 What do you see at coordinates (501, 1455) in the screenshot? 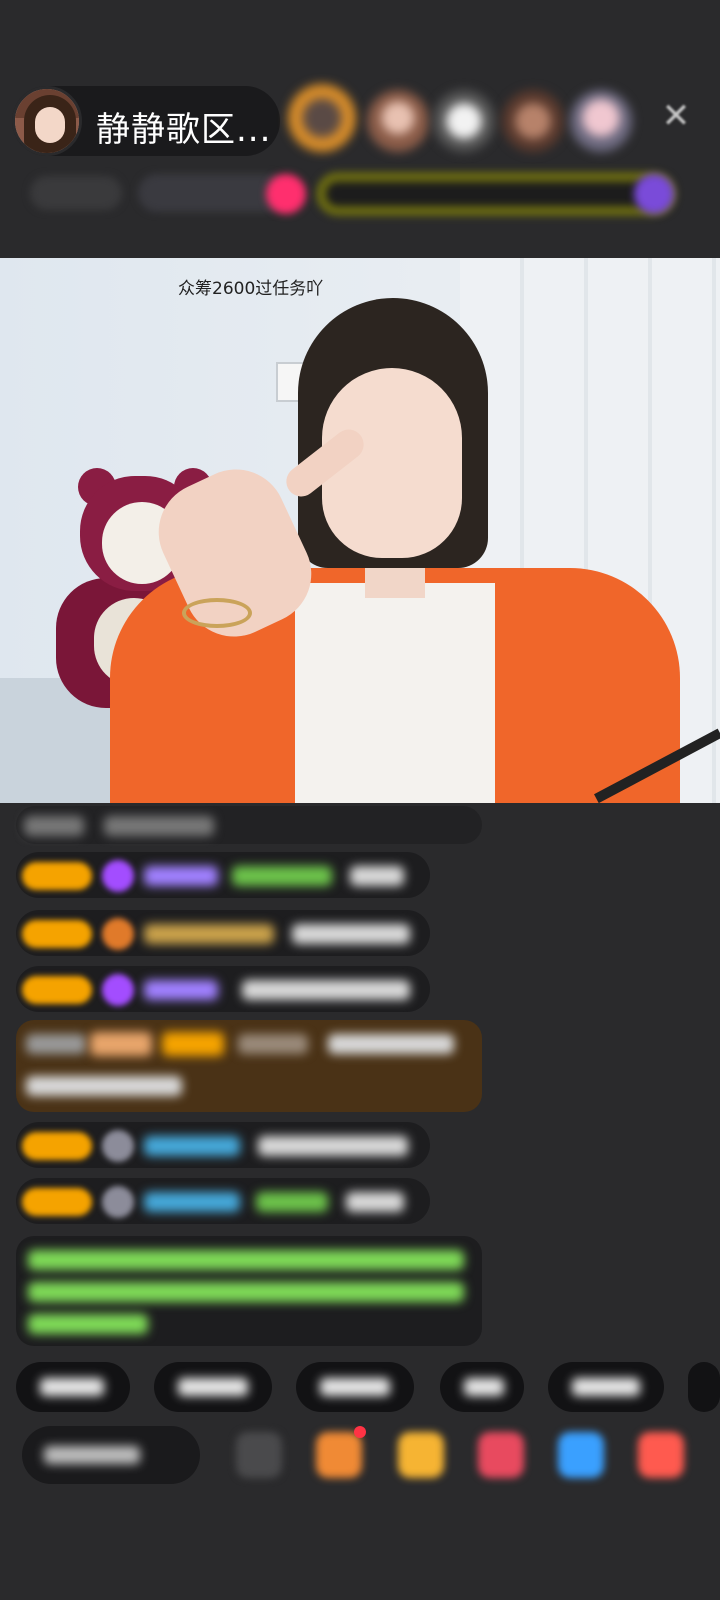
I see `gift-bag-icon` at bounding box center [501, 1455].